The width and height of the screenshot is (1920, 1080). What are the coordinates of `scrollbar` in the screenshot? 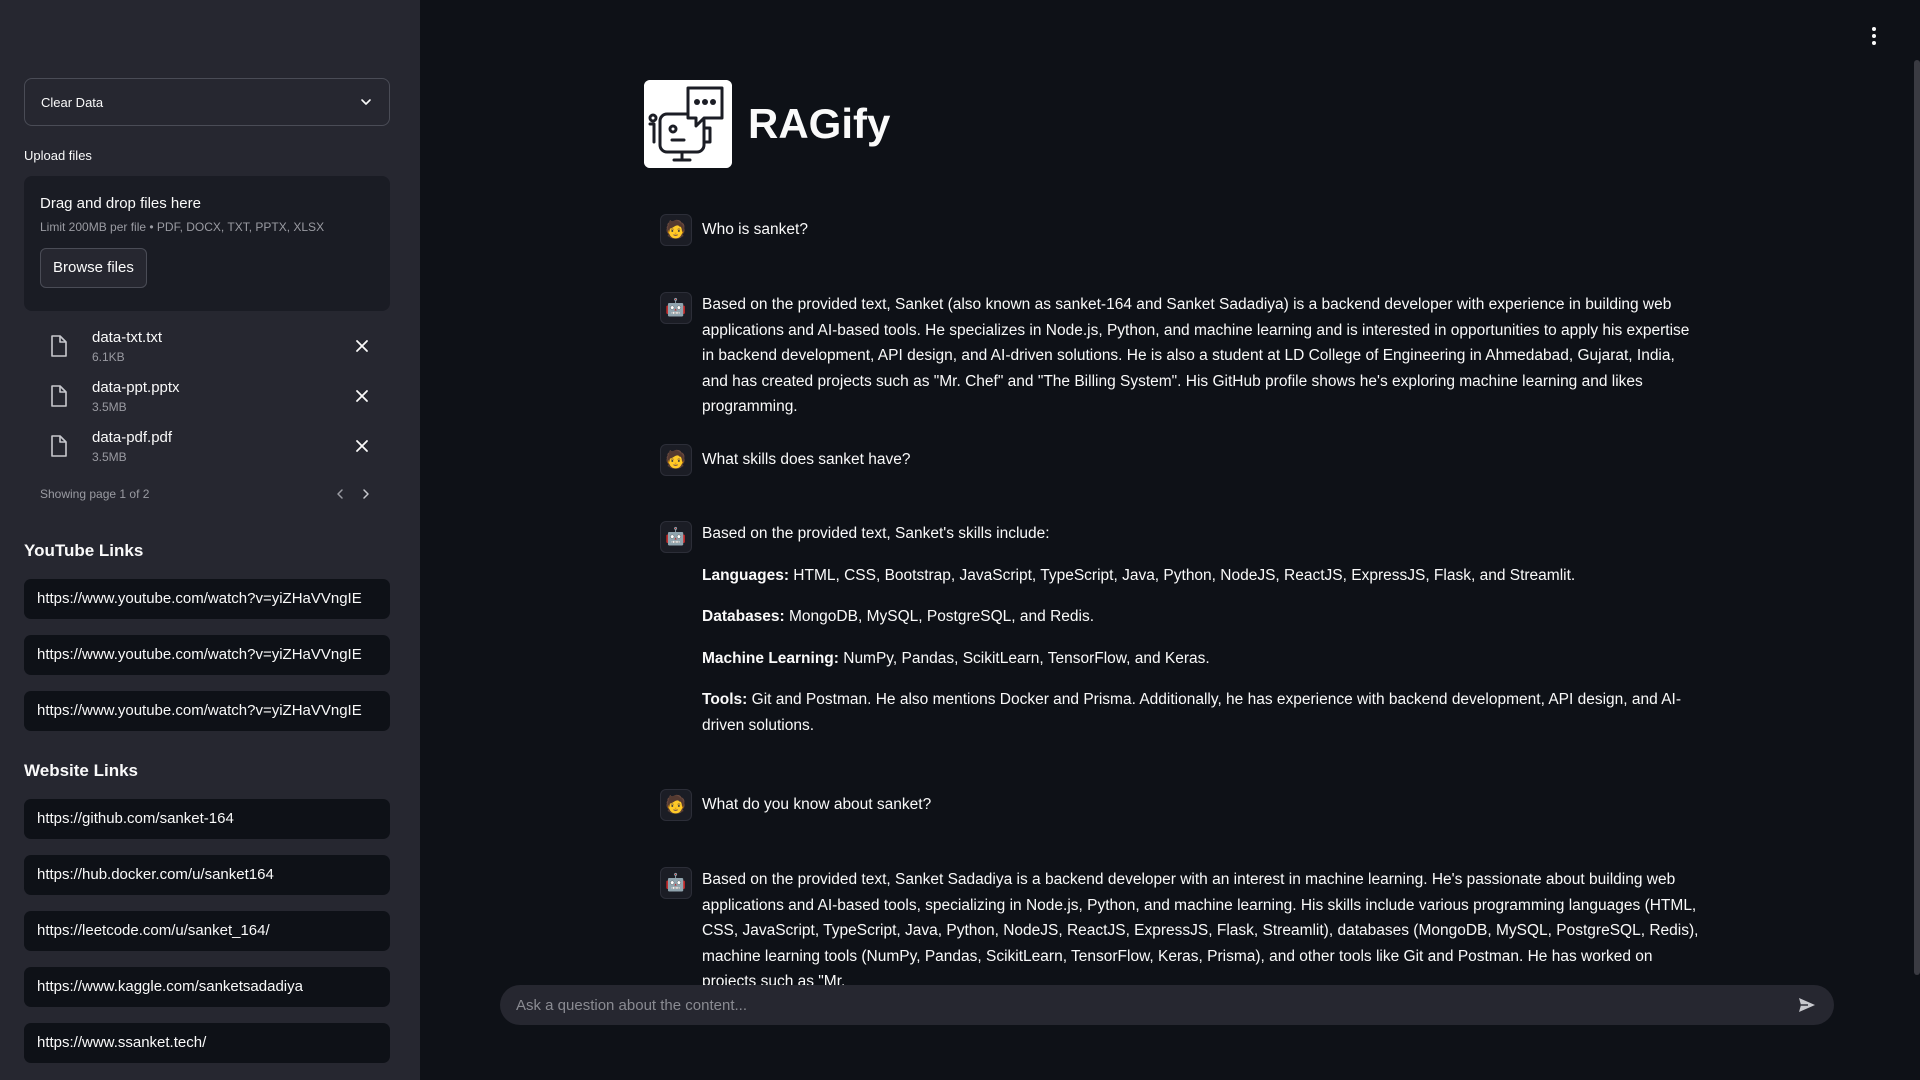 It's located at (1917, 517).